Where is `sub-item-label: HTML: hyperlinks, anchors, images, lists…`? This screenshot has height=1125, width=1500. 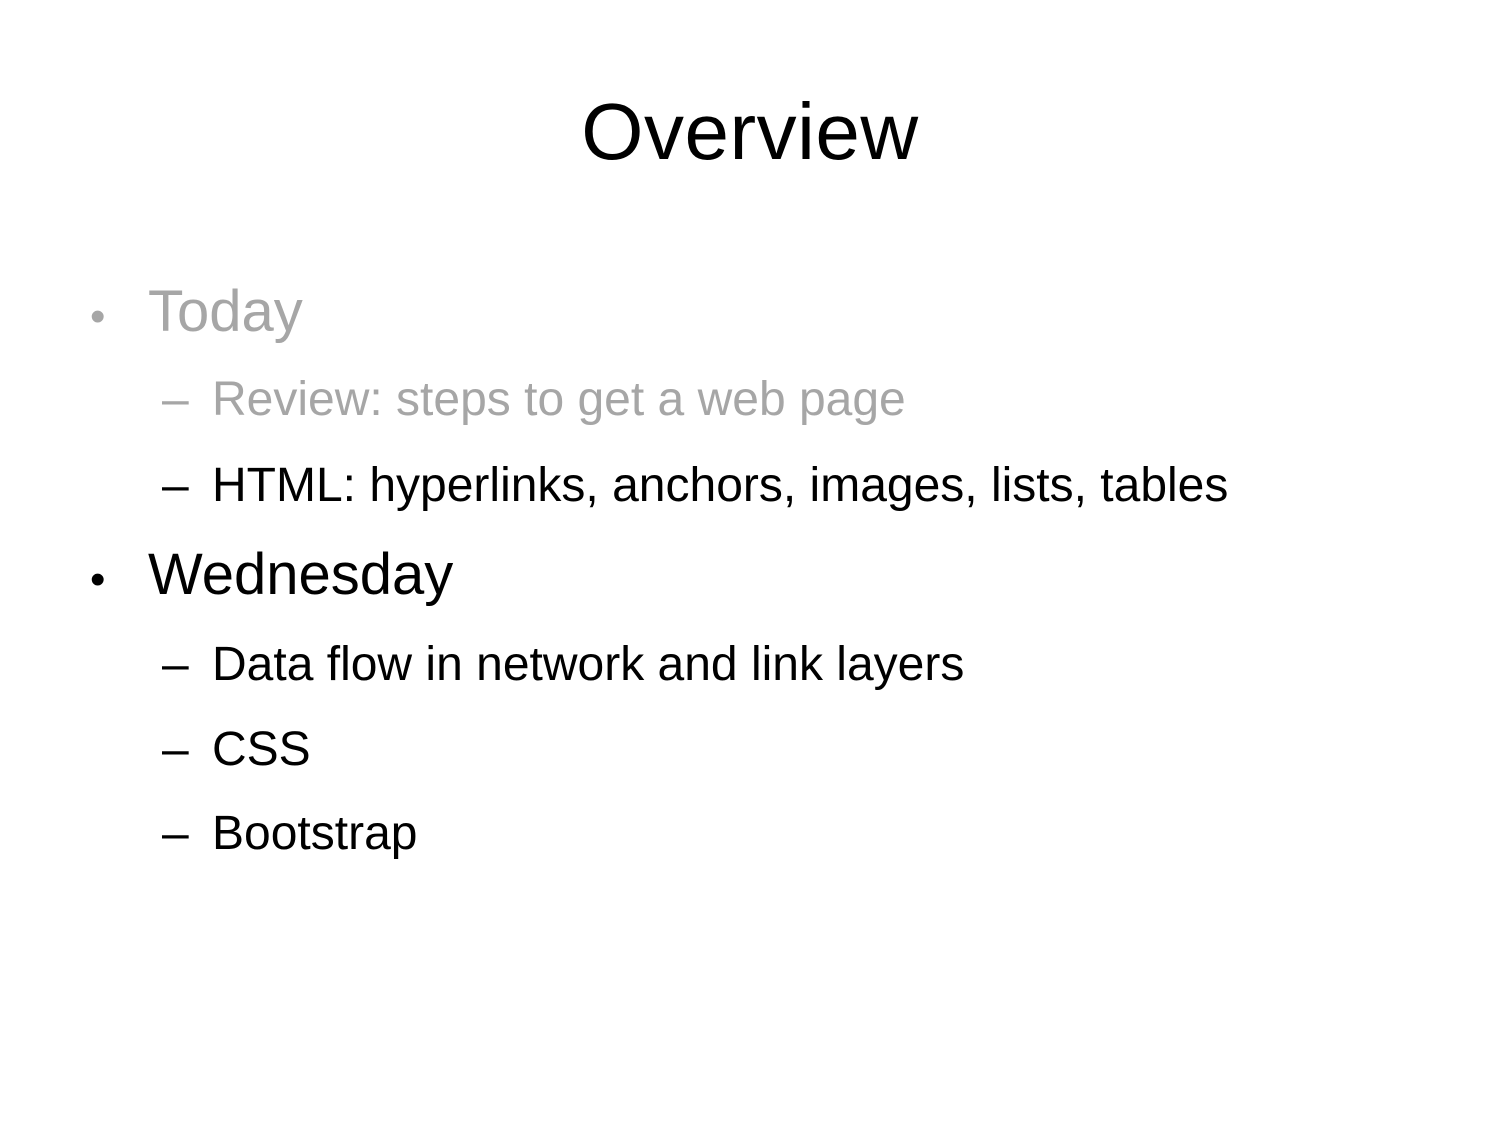 sub-item-label: HTML: hyperlinks, anchors, images, lists… is located at coordinates (720, 485).